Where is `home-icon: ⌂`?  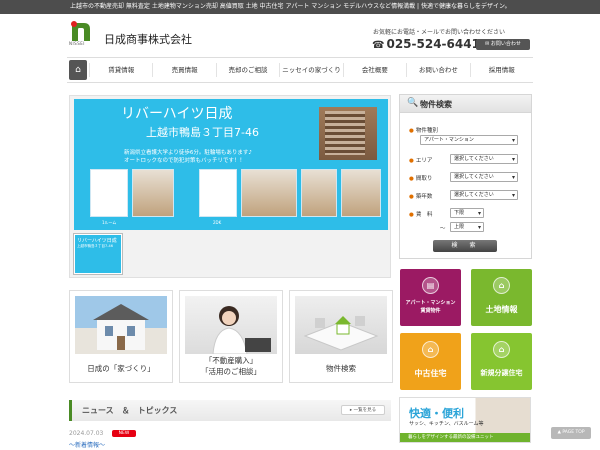 home-icon: ⌂ is located at coordinates (78, 70).